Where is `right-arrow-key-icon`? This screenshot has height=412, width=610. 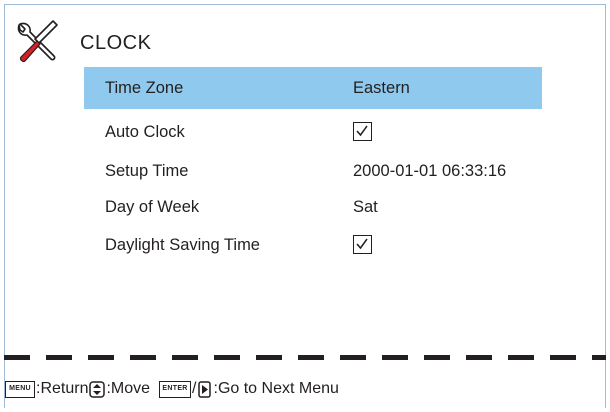
right-arrow-key-icon is located at coordinates (204, 389).